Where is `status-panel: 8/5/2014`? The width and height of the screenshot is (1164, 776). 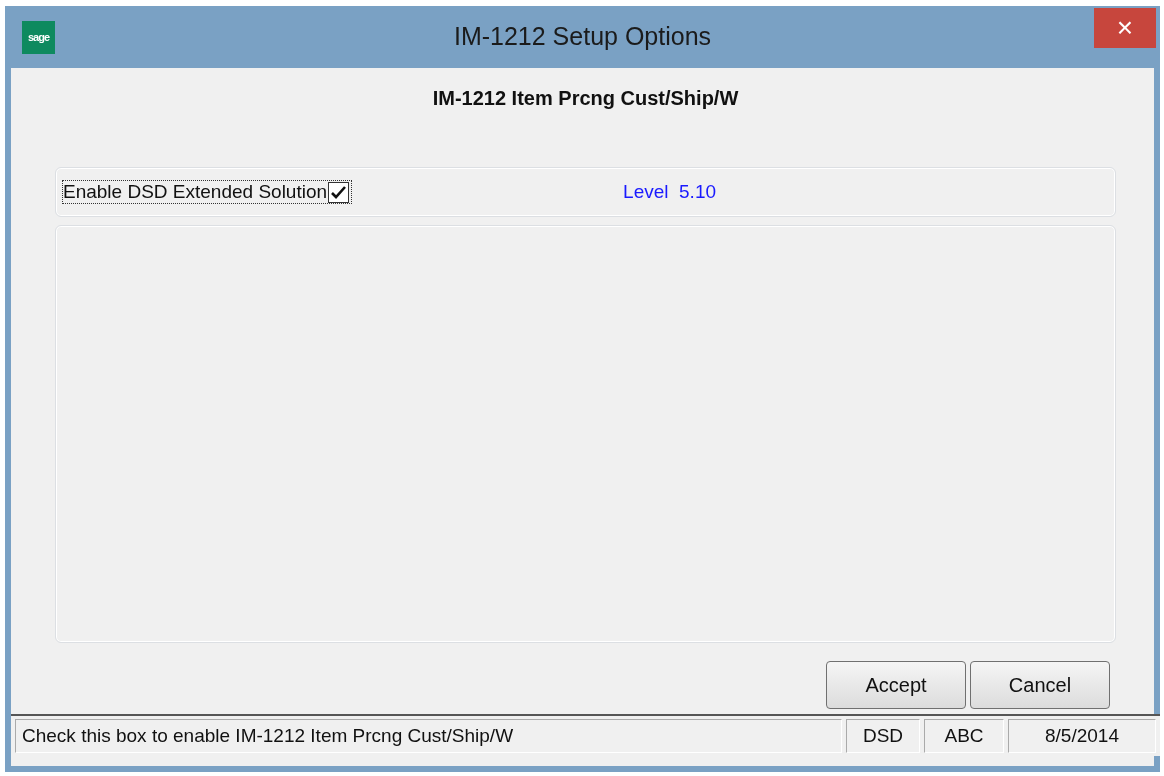
status-panel: 8/5/2014 is located at coordinates (1082, 736).